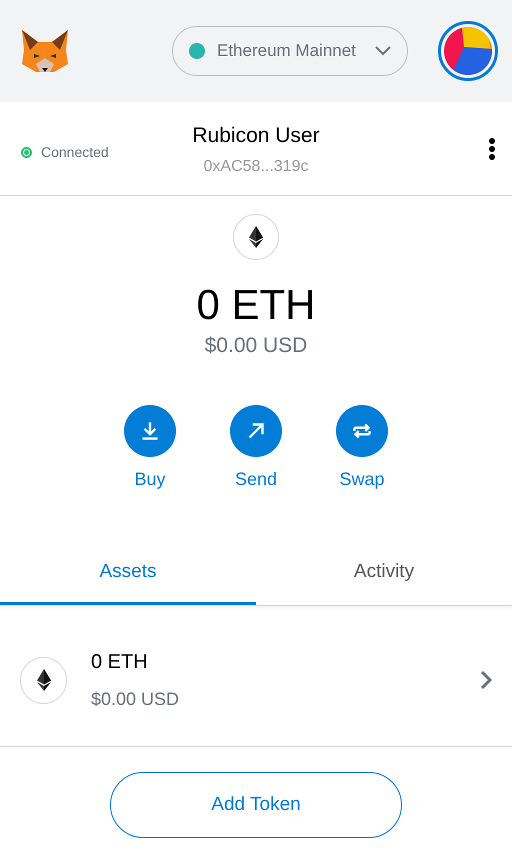 The image size is (512, 866). I want to click on chevron-right-icon, so click(486, 680).